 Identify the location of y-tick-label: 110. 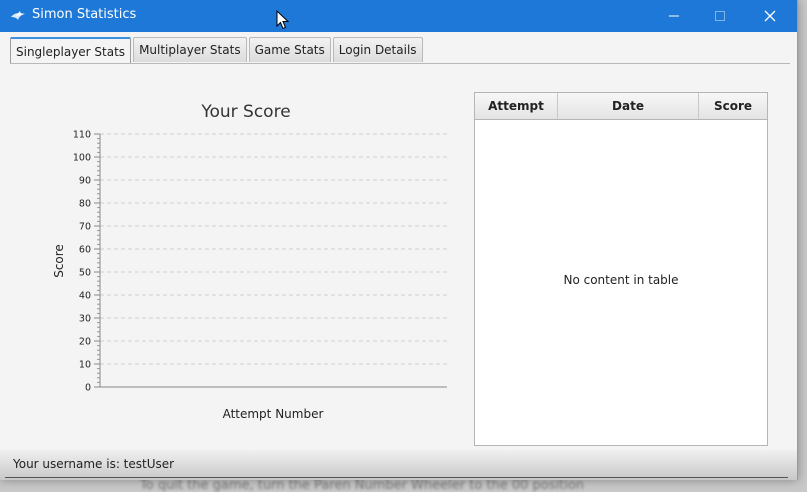
(82, 135).